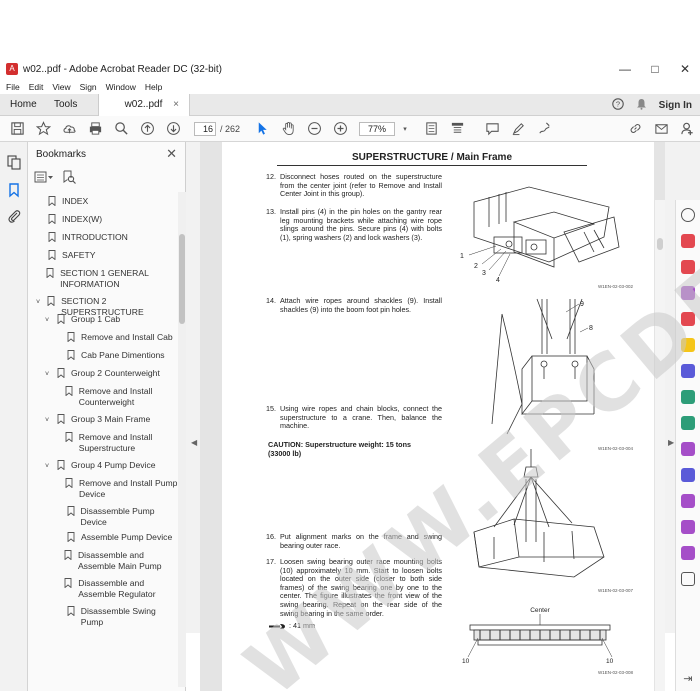 Image resolution: width=700 pixels, height=700 pixels. What do you see at coordinates (405, 129) in the screenshot?
I see `zoom-dropdown-chevron-icon: ▾` at bounding box center [405, 129].